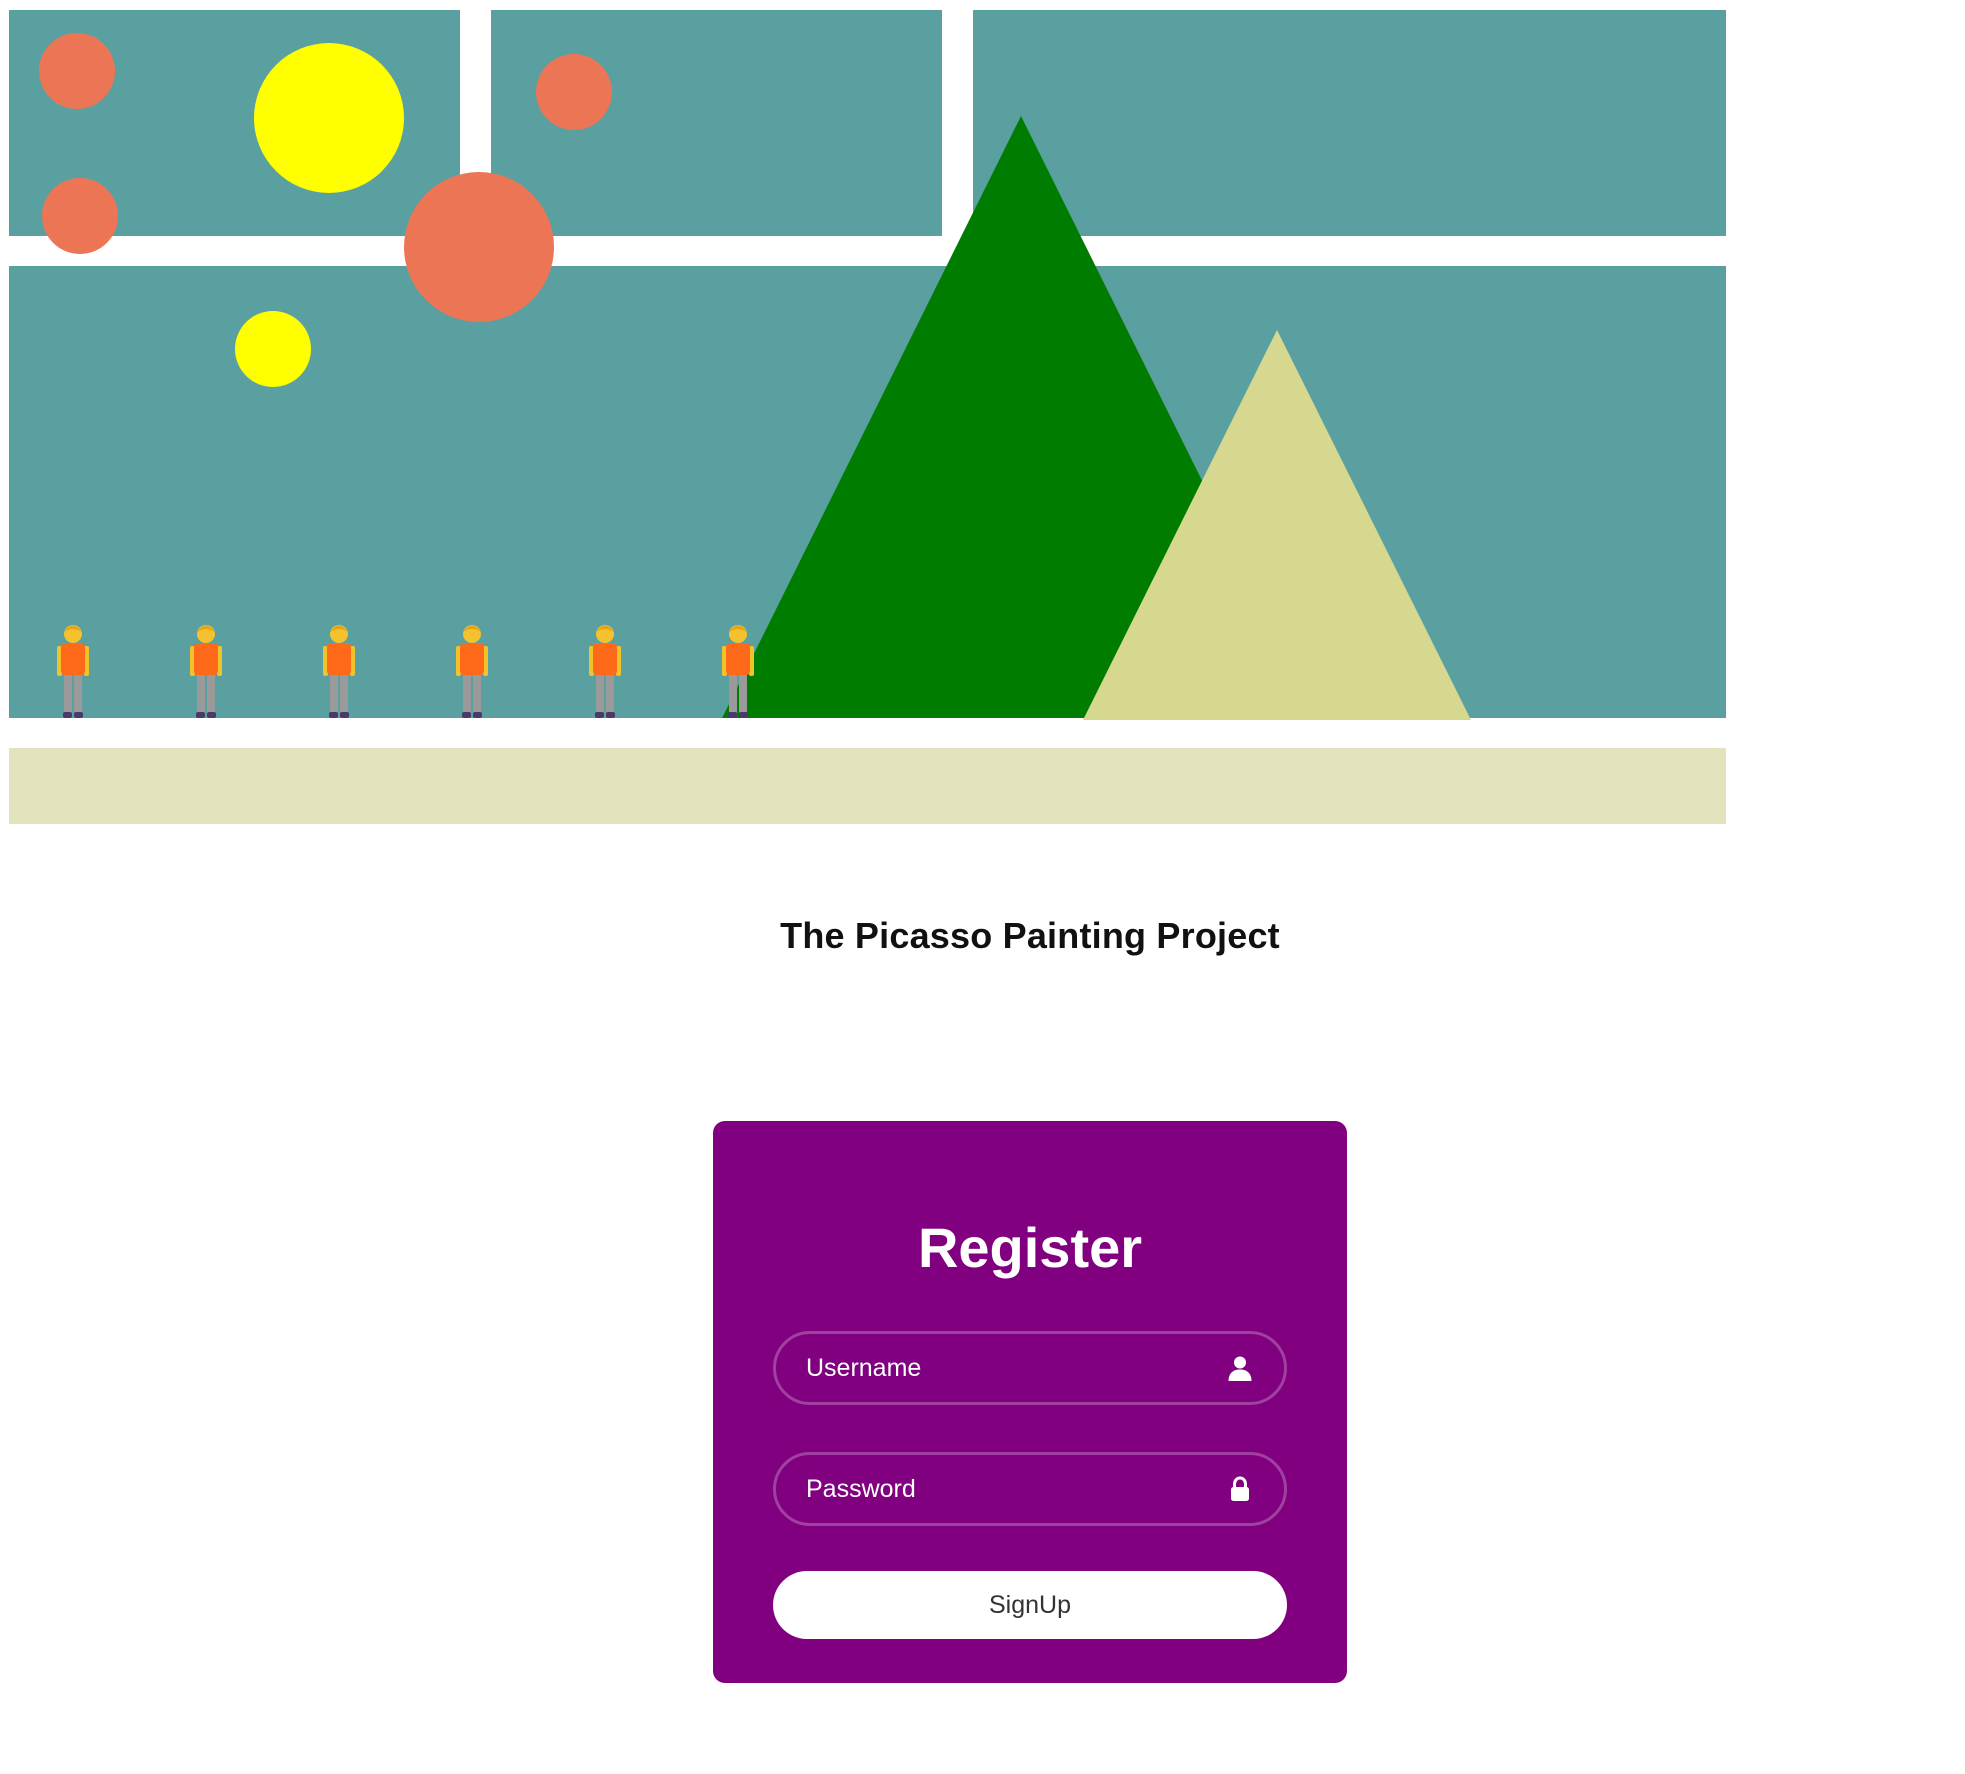  I want to click on signup-button: SignUp, so click(1030, 1605).